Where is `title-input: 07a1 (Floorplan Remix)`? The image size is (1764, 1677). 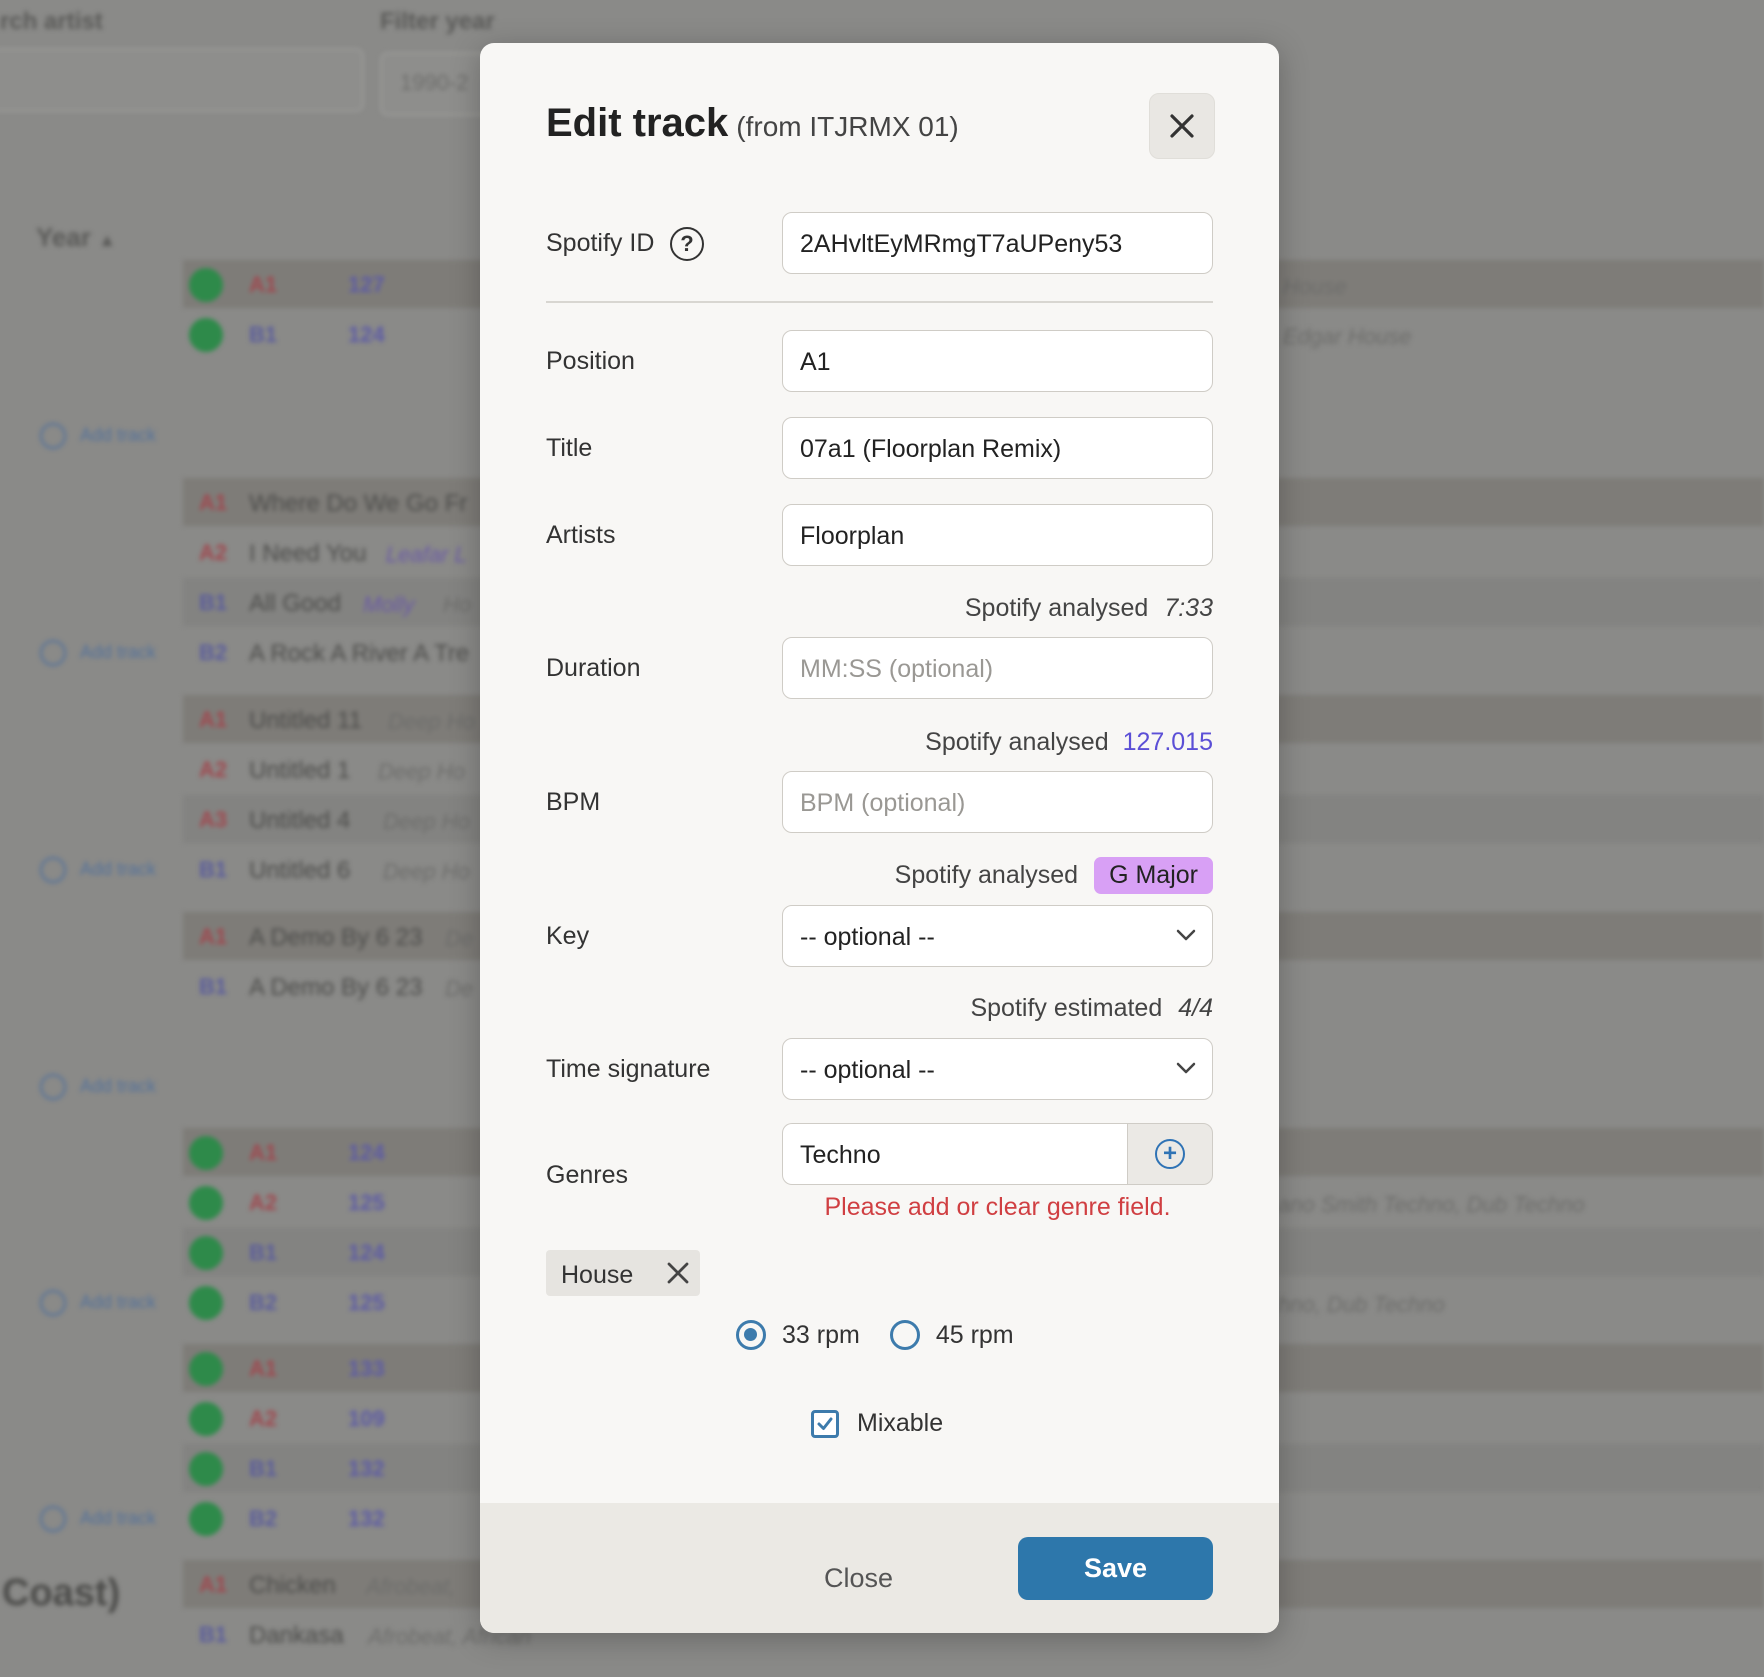
title-input: 07a1 (Floorplan Remix) is located at coordinates (997, 448).